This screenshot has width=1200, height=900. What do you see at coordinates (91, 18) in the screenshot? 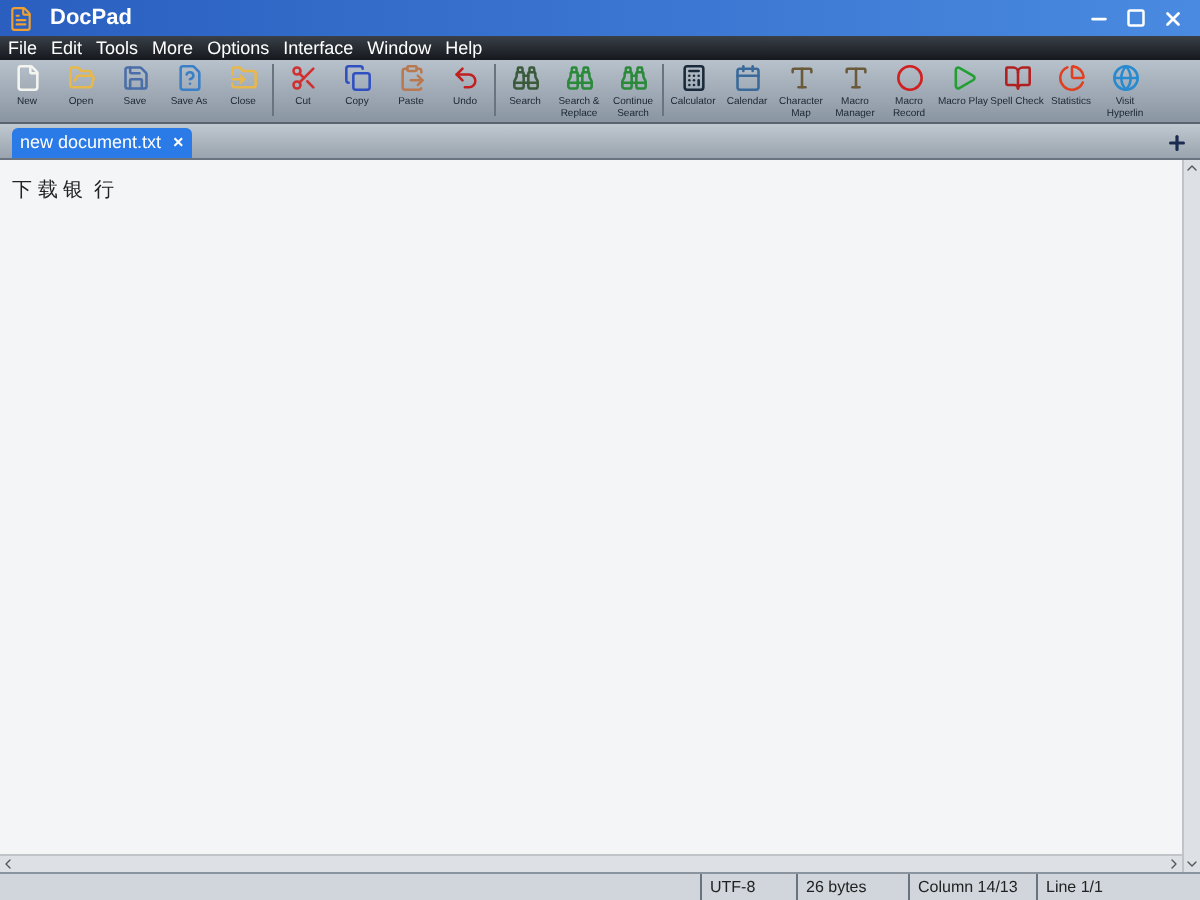
I see `window-title: DocPad` at bounding box center [91, 18].